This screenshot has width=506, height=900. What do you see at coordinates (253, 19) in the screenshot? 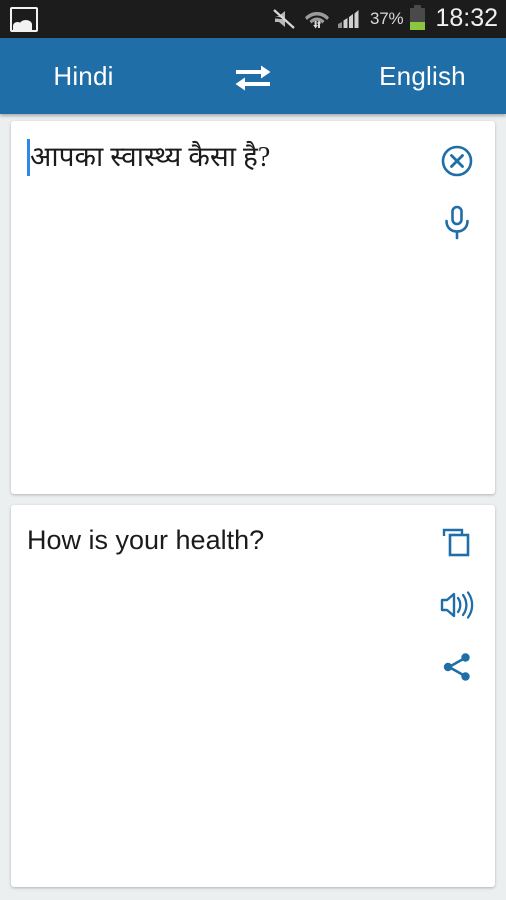
I see `status-bar: 37% 18:32` at bounding box center [253, 19].